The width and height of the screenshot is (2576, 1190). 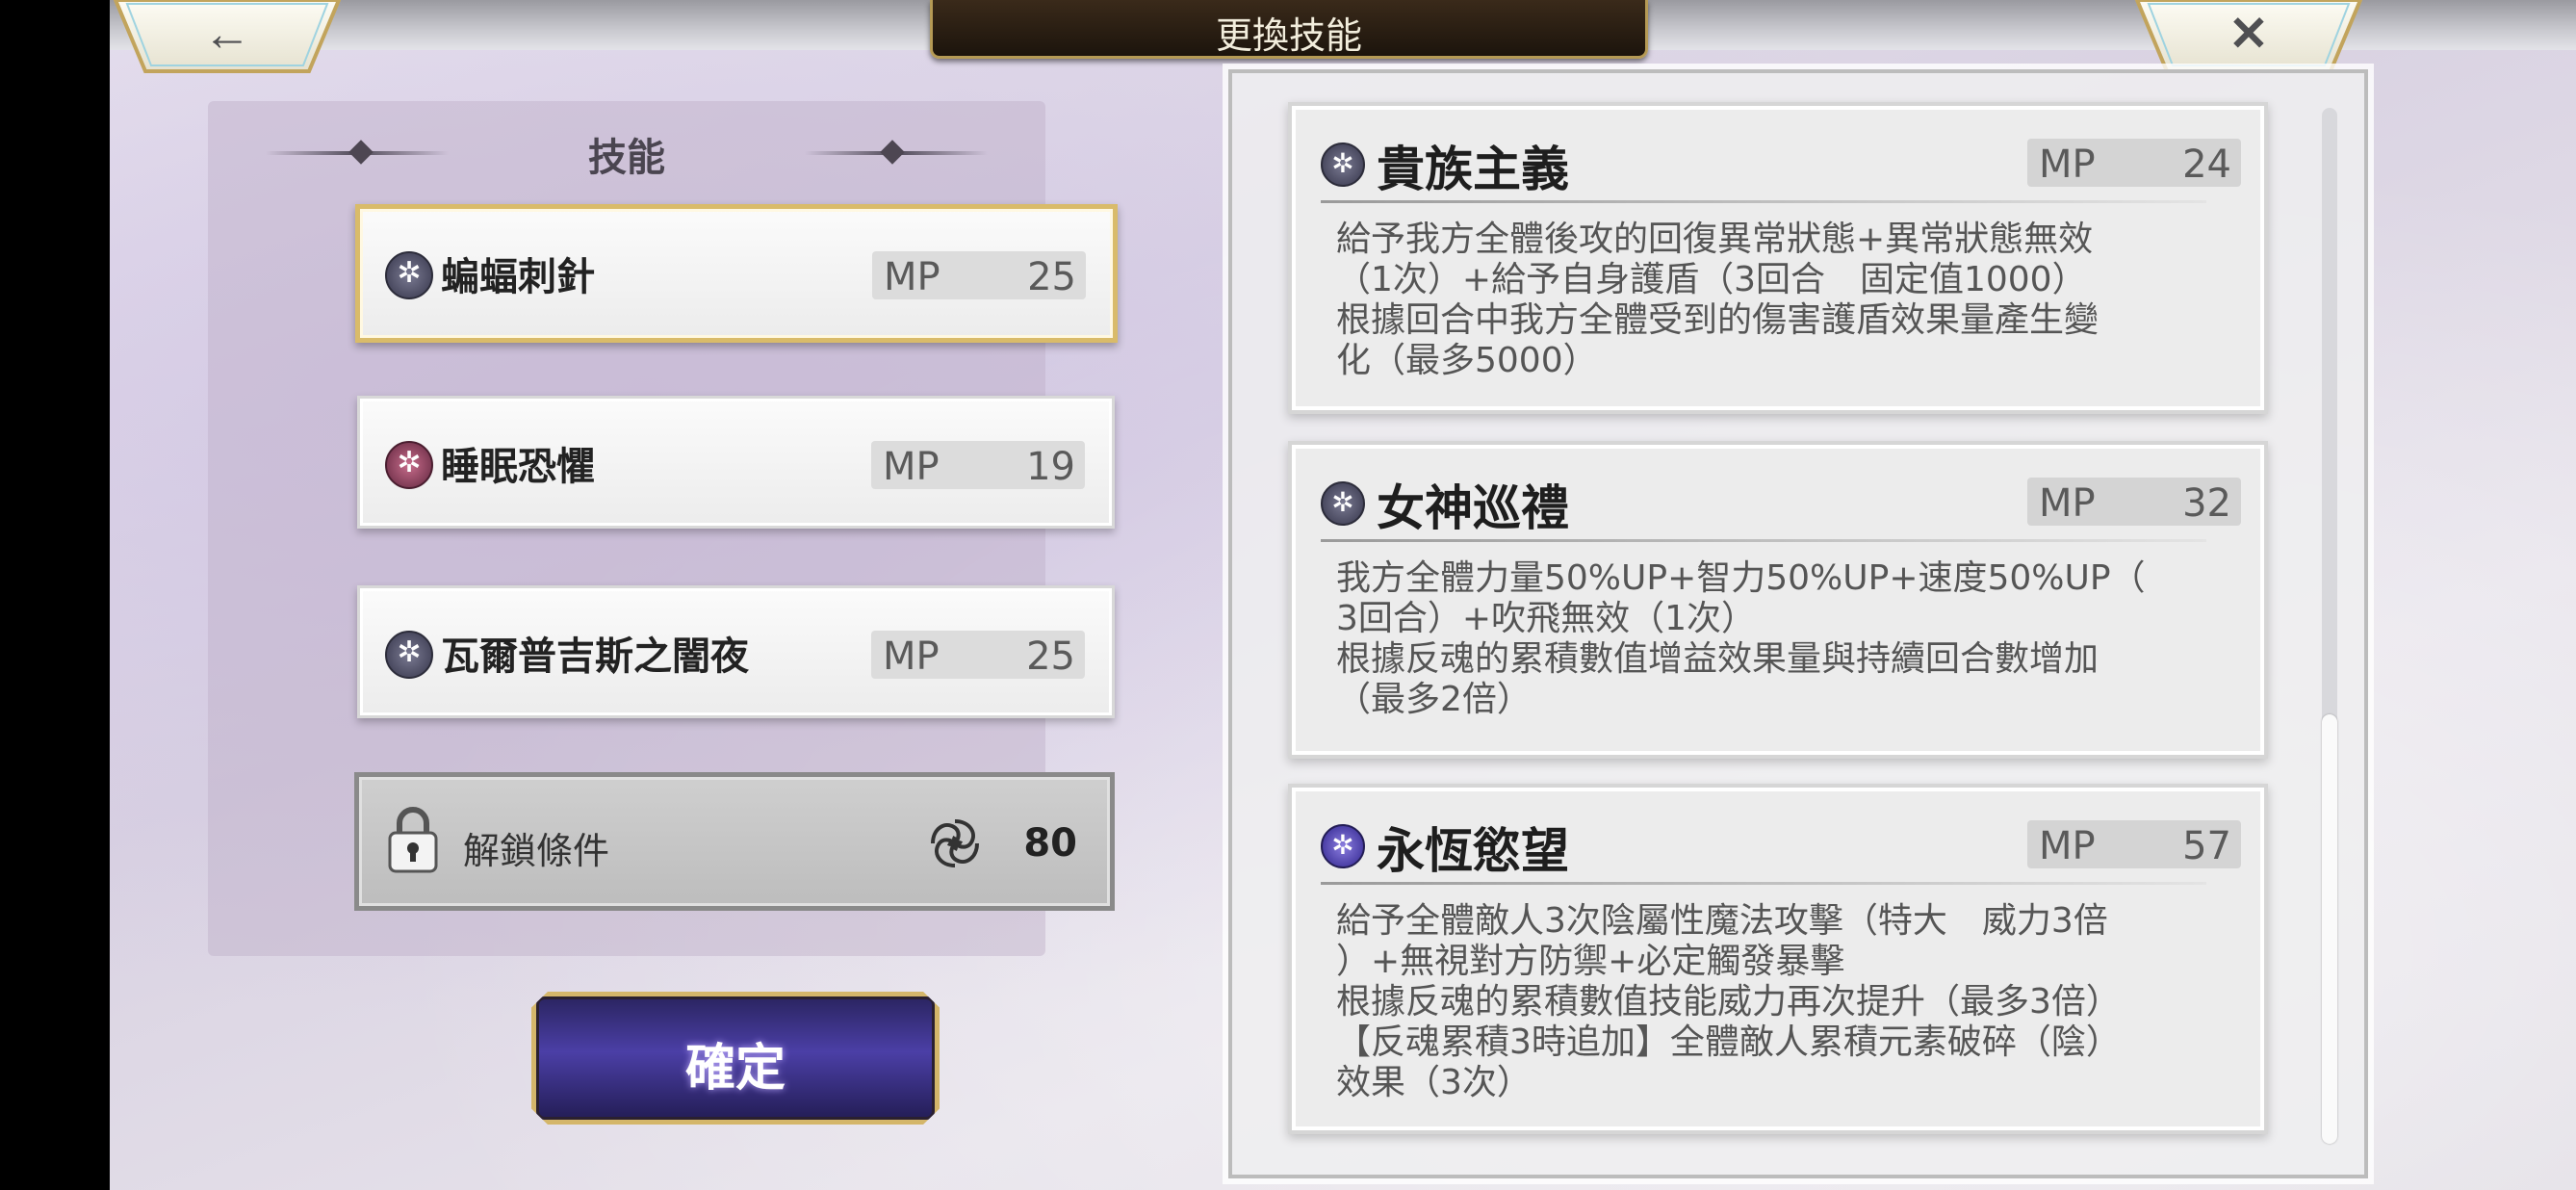 I want to click on screen-title: 更換技能, so click(x=1288, y=35).